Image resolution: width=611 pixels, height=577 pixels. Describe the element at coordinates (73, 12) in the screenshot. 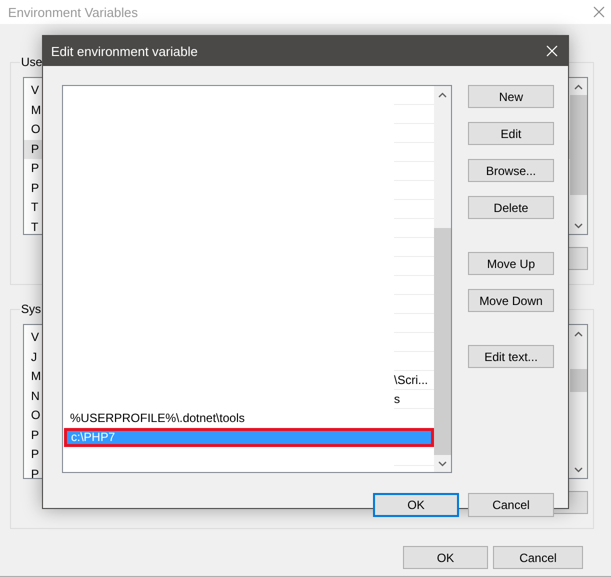

I see `window-title: Environment Variables` at that location.